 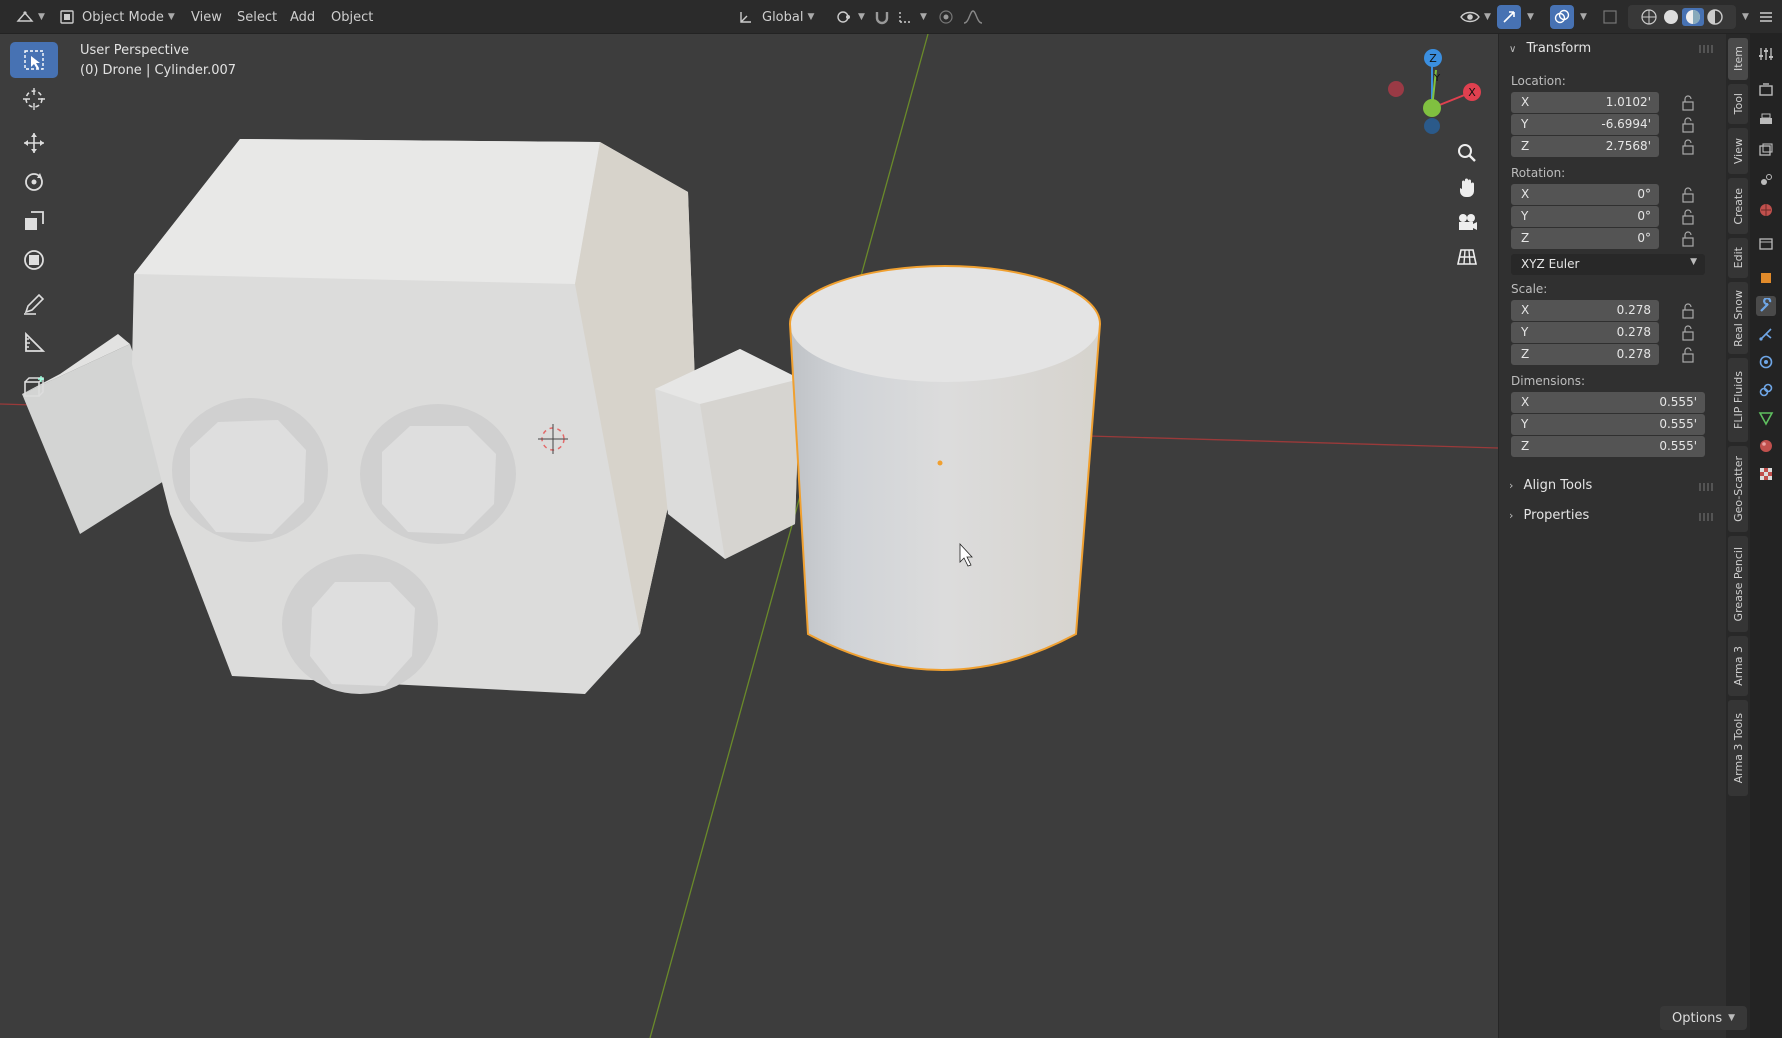 What do you see at coordinates (1467, 188) in the screenshot?
I see `pan-button` at bounding box center [1467, 188].